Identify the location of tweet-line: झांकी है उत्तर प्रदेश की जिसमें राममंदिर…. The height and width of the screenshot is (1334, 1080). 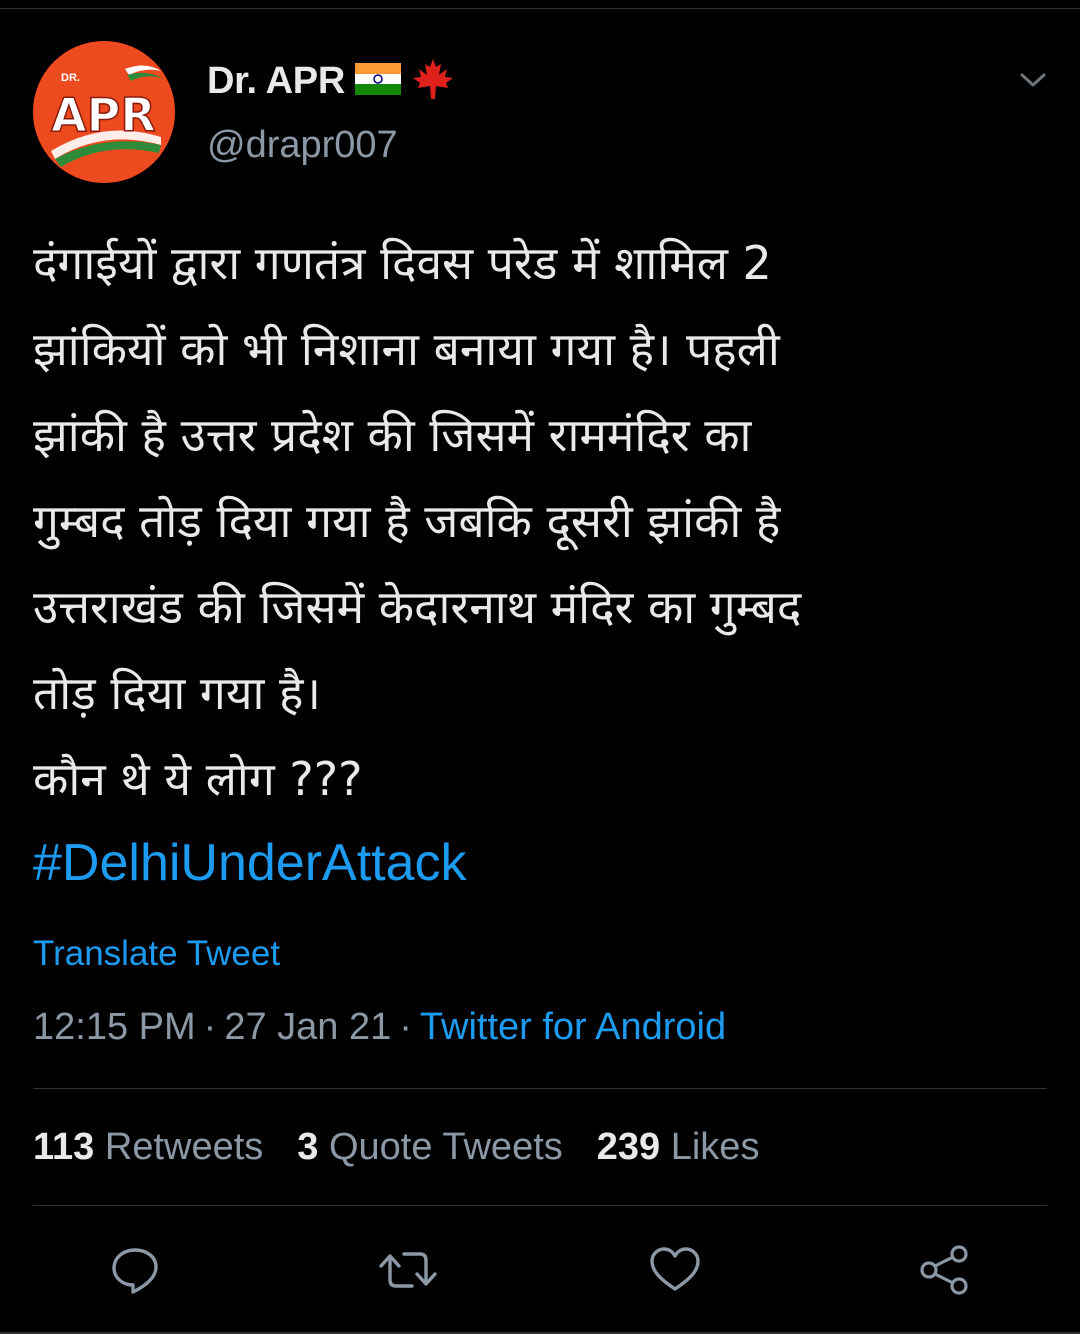
(392, 435).